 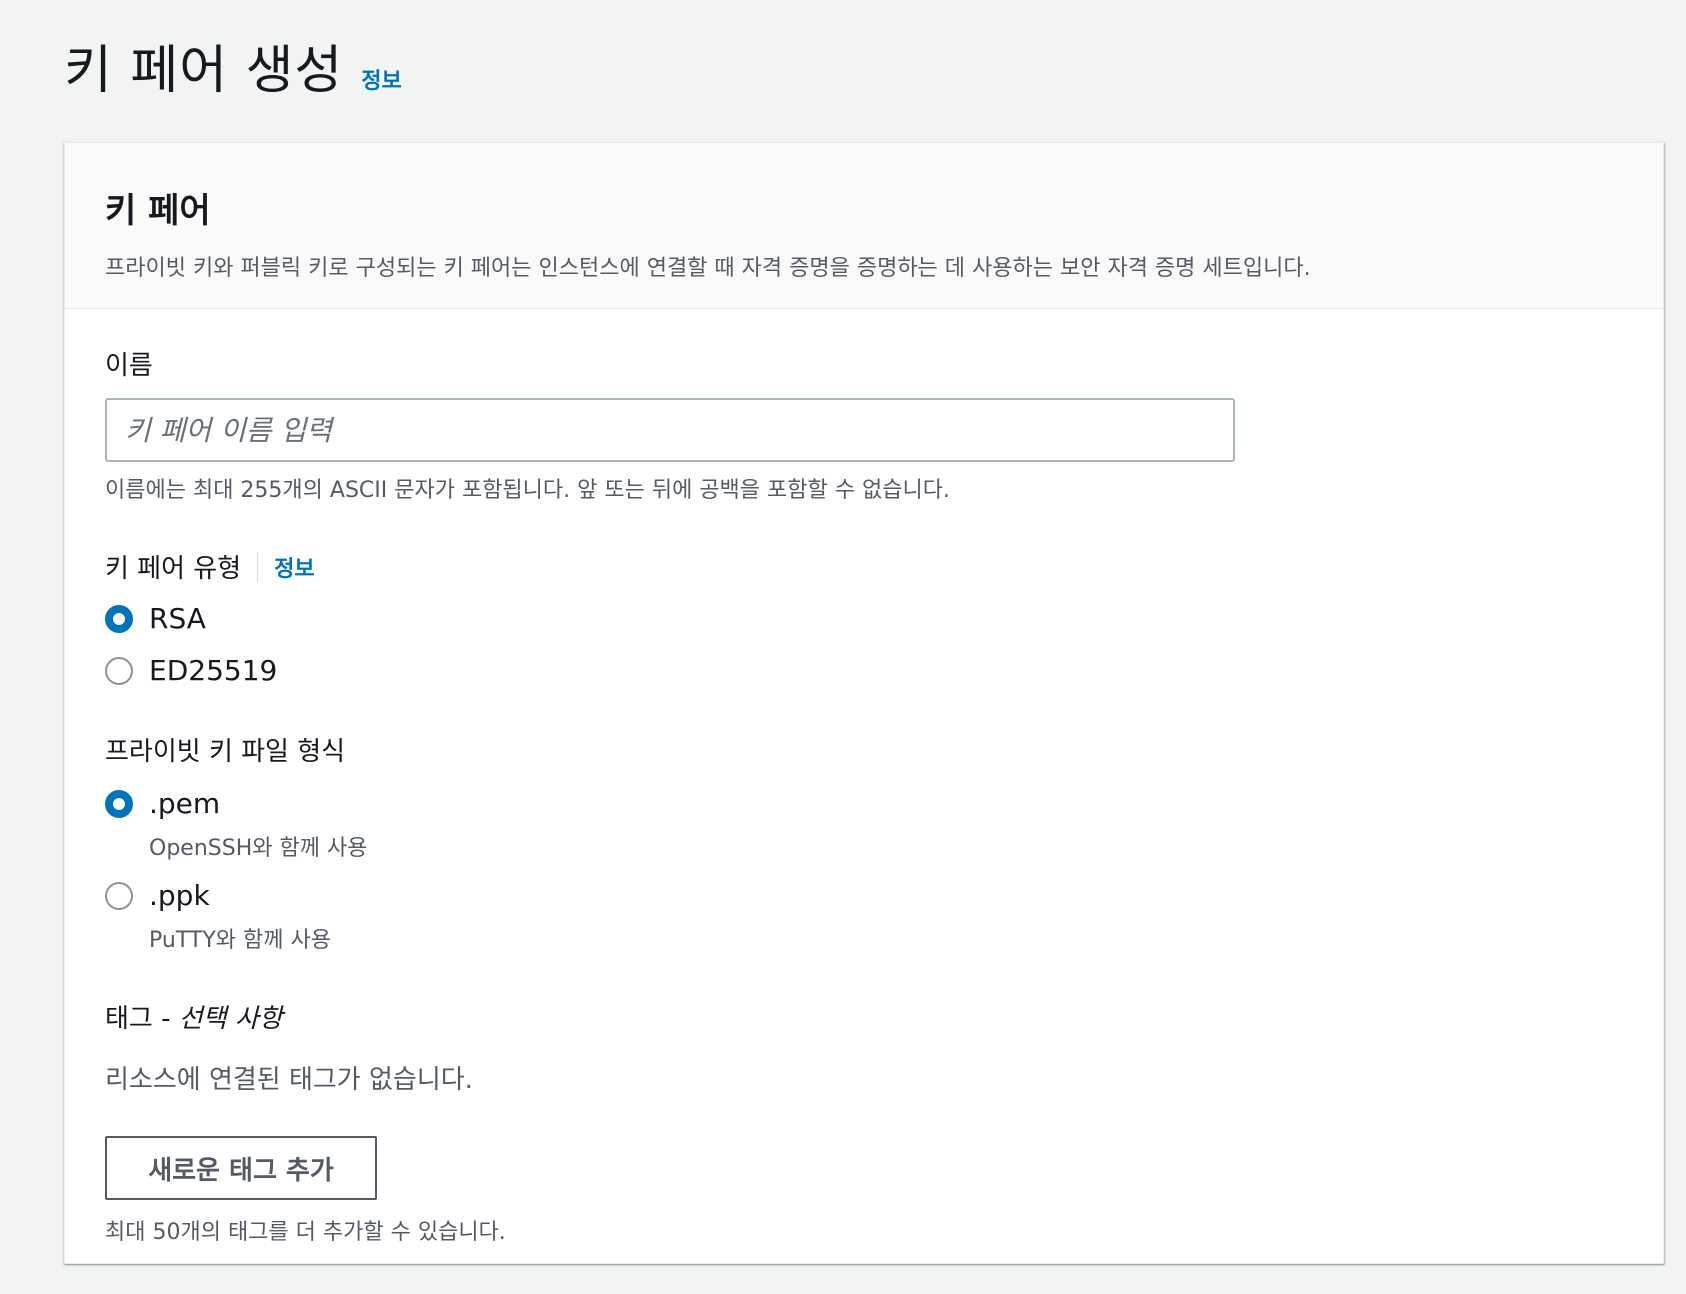 What do you see at coordinates (119, 619) in the screenshot?
I see `radio-button-rsa` at bounding box center [119, 619].